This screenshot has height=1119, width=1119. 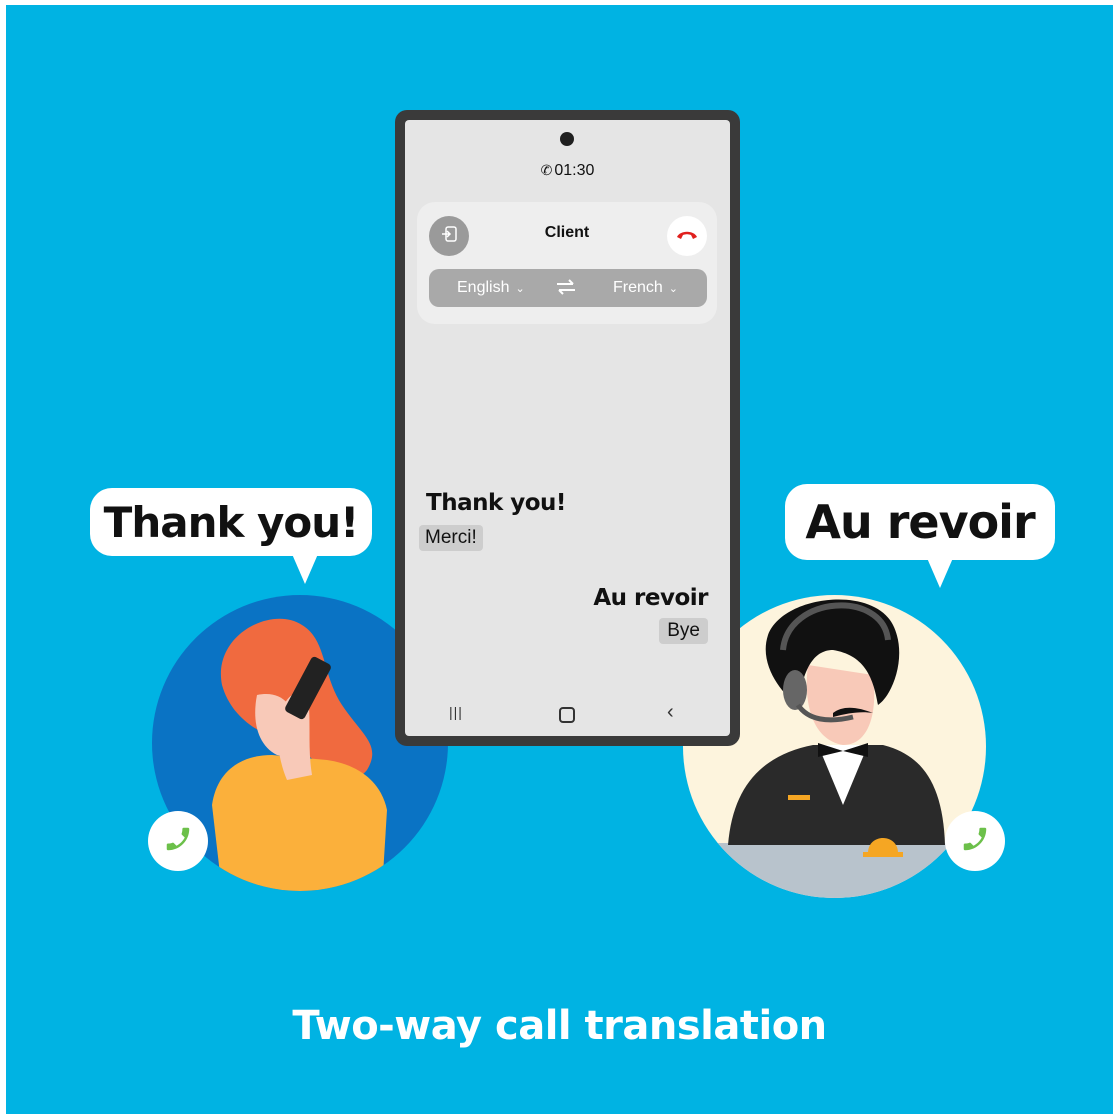 What do you see at coordinates (683, 631) in the screenshot?
I see `message-translation: Bye` at bounding box center [683, 631].